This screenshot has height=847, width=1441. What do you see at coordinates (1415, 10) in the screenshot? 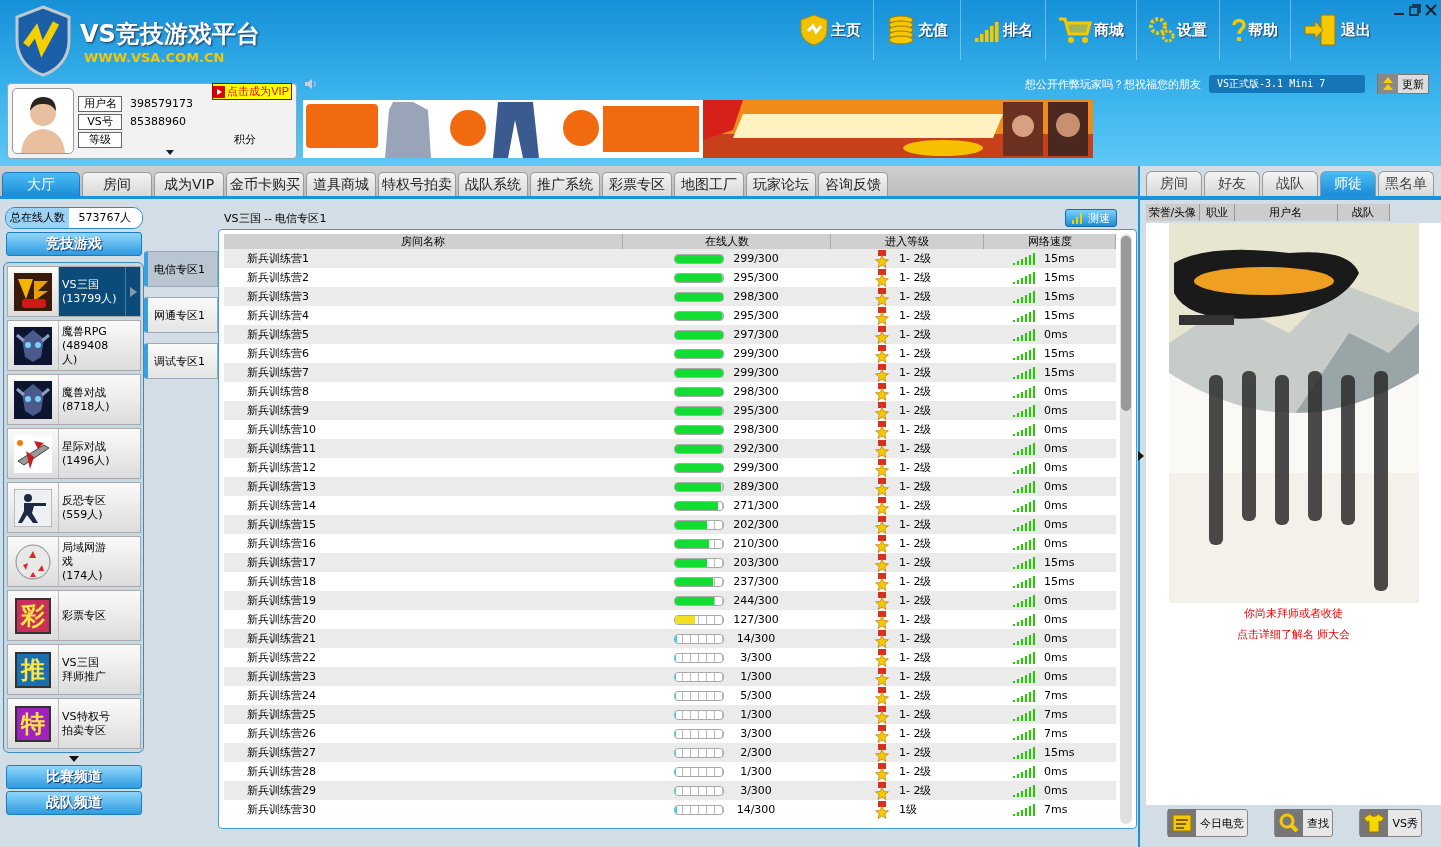
I see `maximize-icon` at bounding box center [1415, 10].